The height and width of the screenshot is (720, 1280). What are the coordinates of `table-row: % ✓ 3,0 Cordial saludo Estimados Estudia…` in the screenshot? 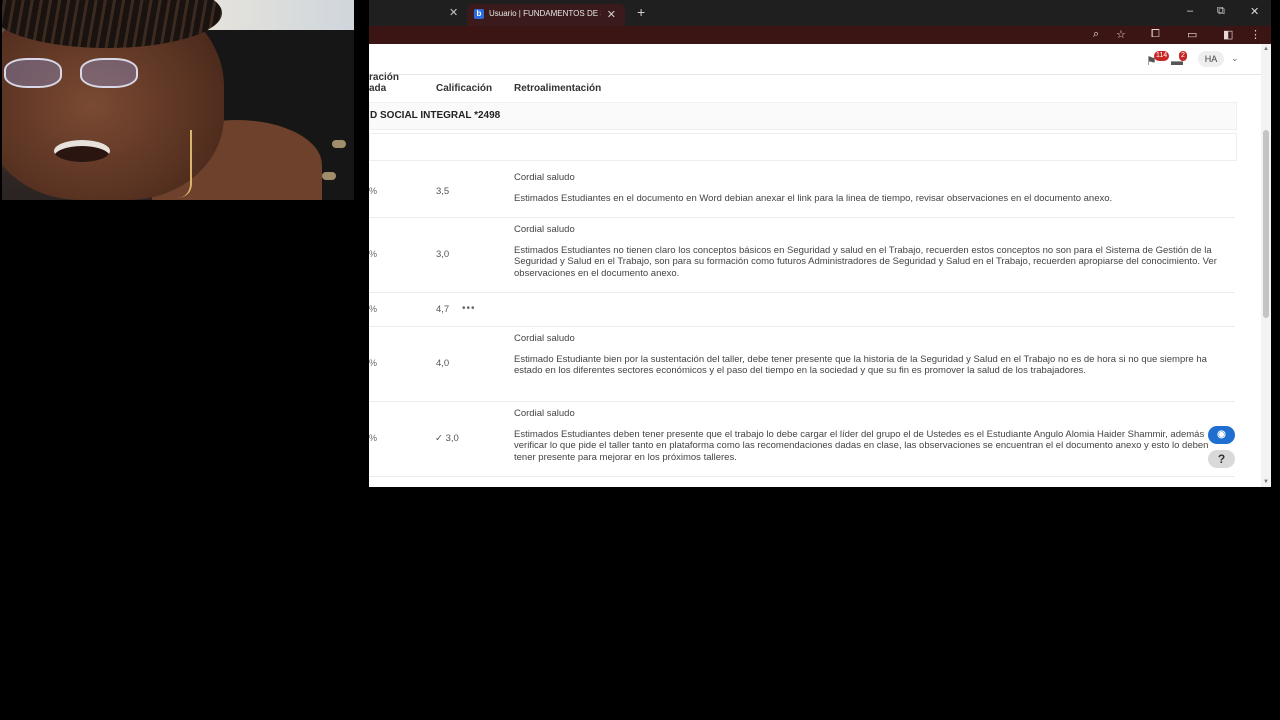 It's located at (802, 439).